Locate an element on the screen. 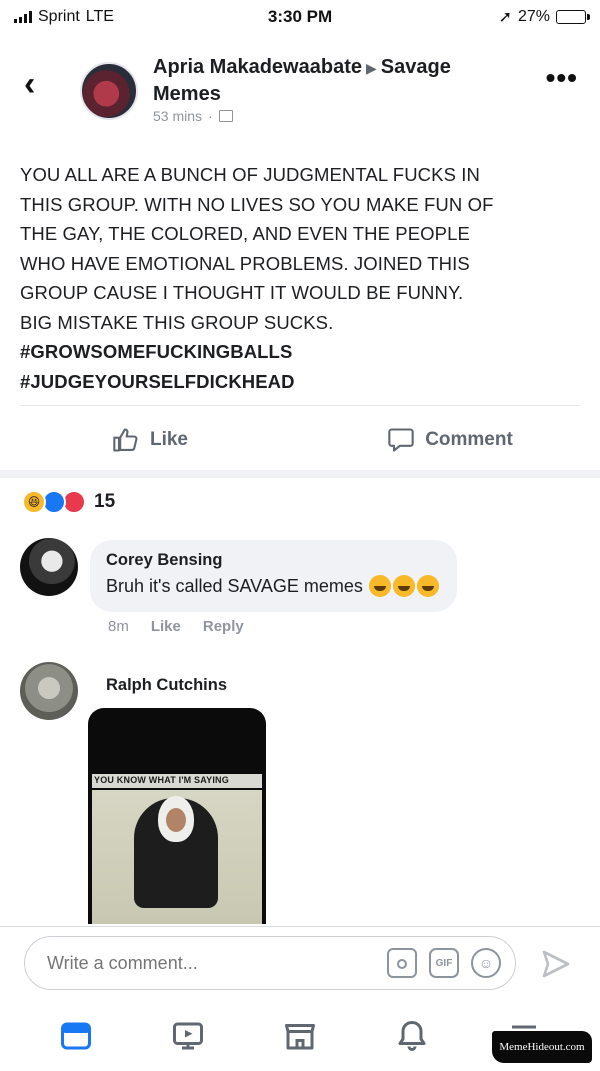  location-icon: ➚ is located at coordinates (505, 17).